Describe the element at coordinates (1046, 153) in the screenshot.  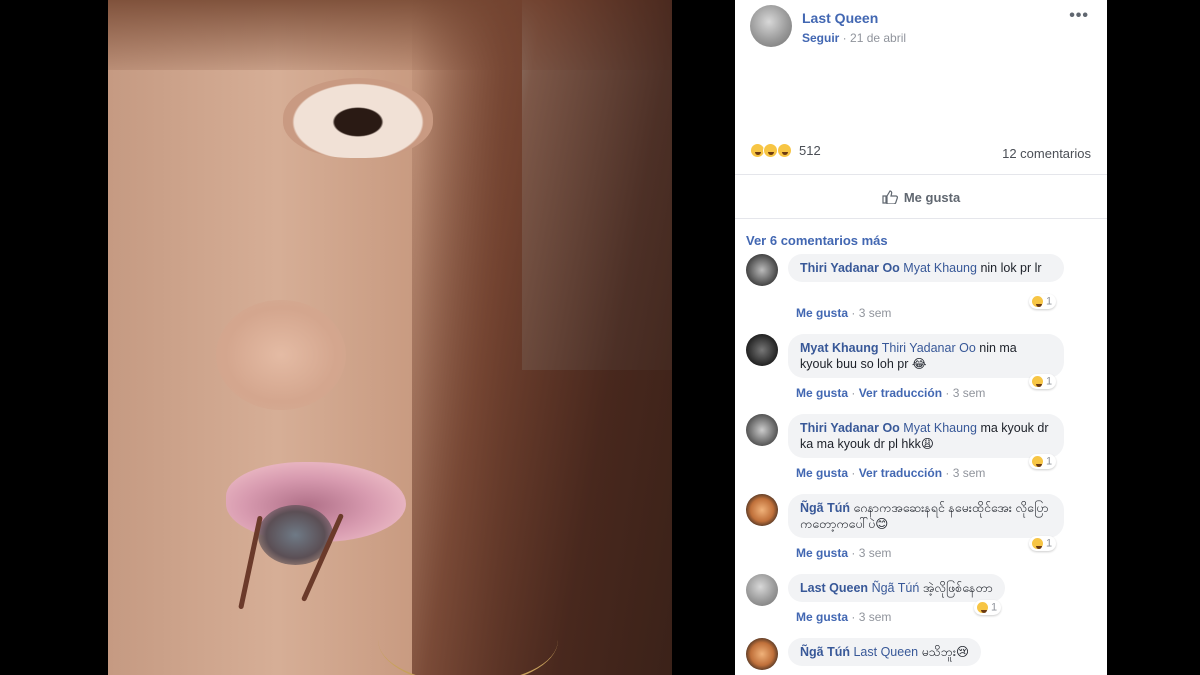
I see `comment-count: 12 comentarios` at that location.